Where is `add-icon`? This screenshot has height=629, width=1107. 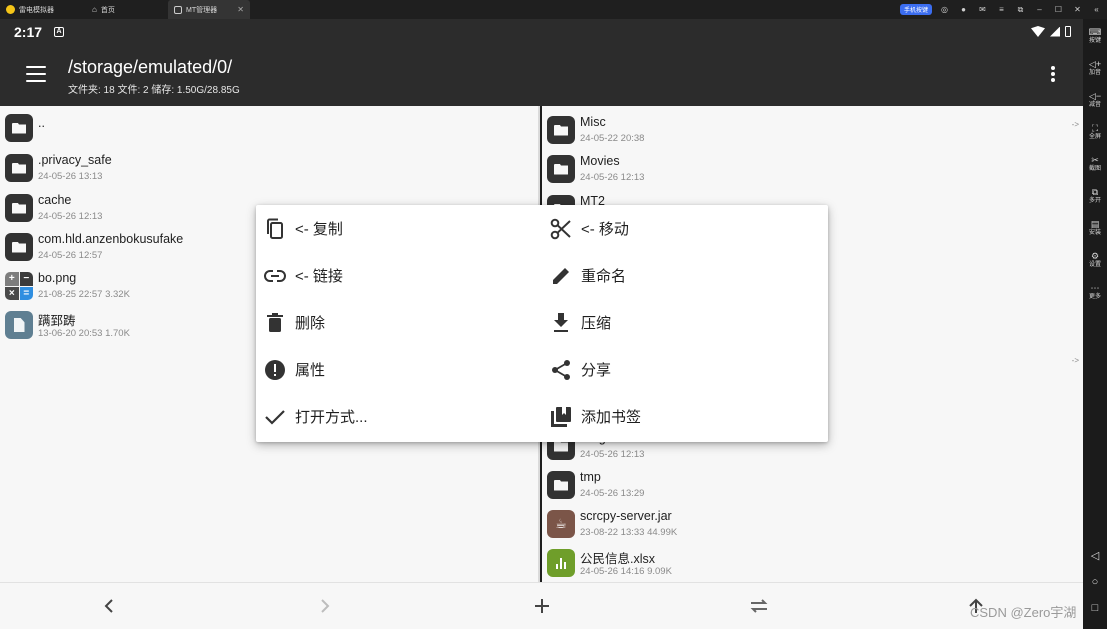
add-icon is located at coordinates (542, 606).